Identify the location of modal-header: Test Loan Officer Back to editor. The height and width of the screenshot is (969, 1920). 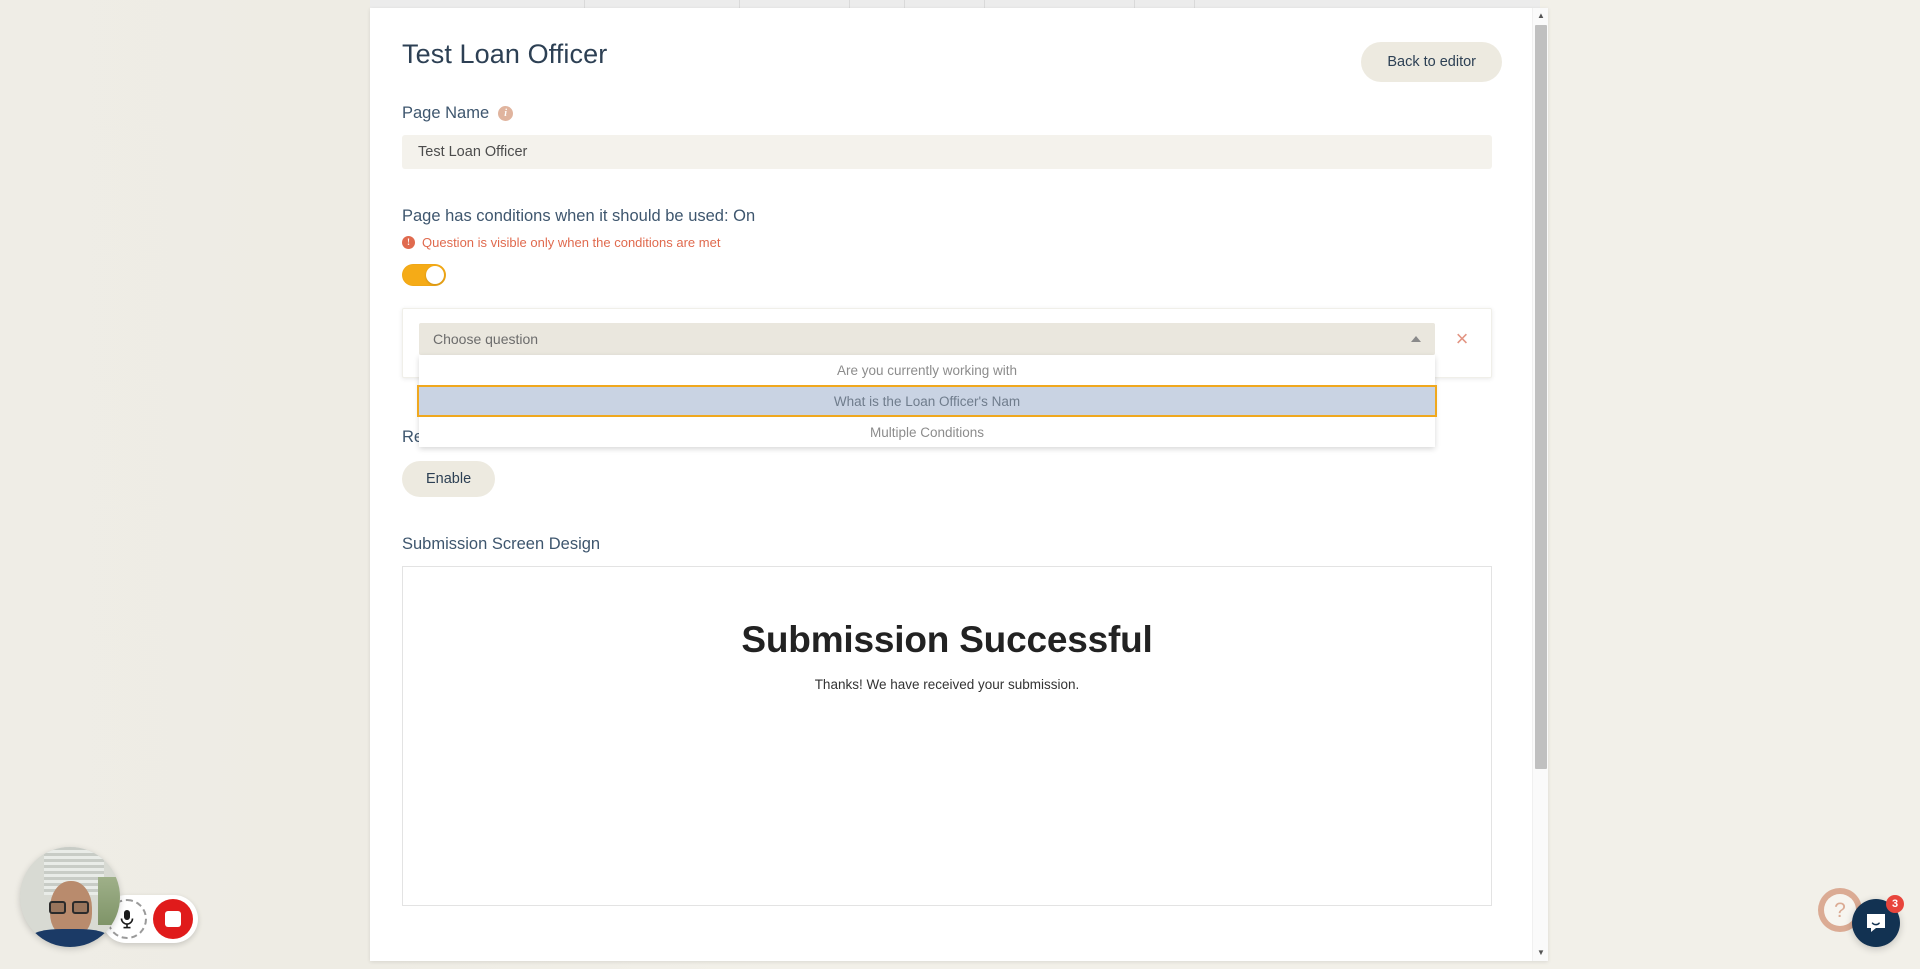
(955, 60).